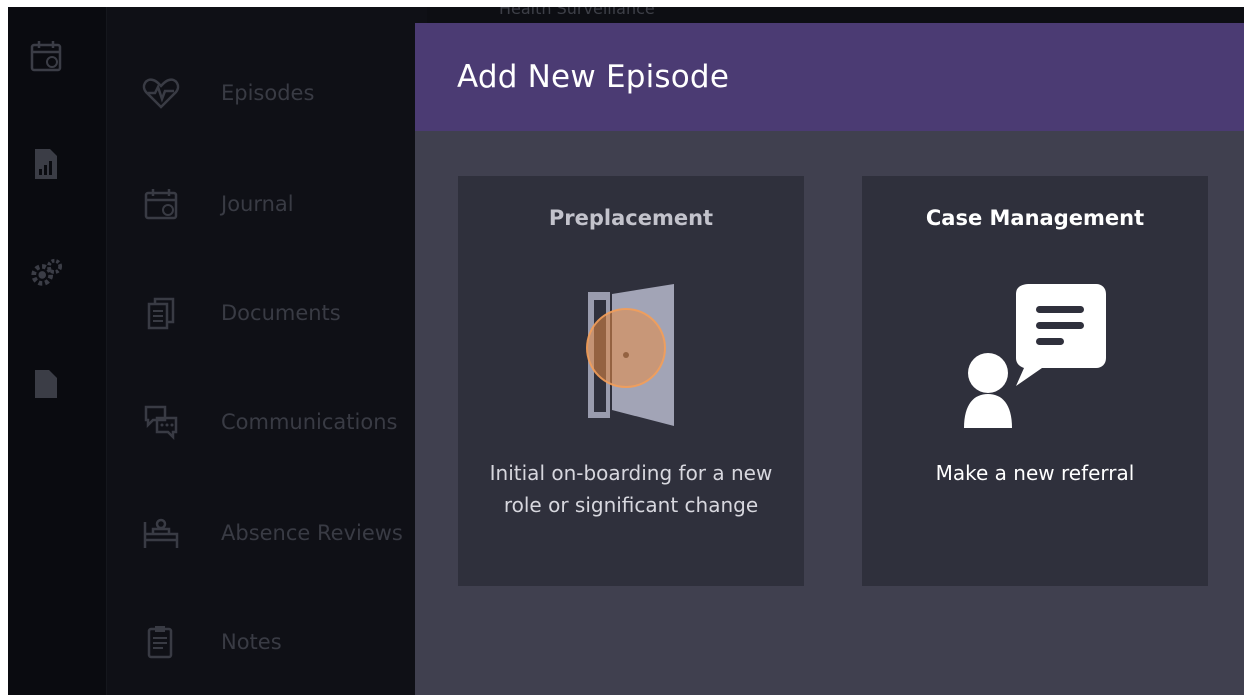  I want to click on sidebar-item-label: Documents, so click(281, 313).